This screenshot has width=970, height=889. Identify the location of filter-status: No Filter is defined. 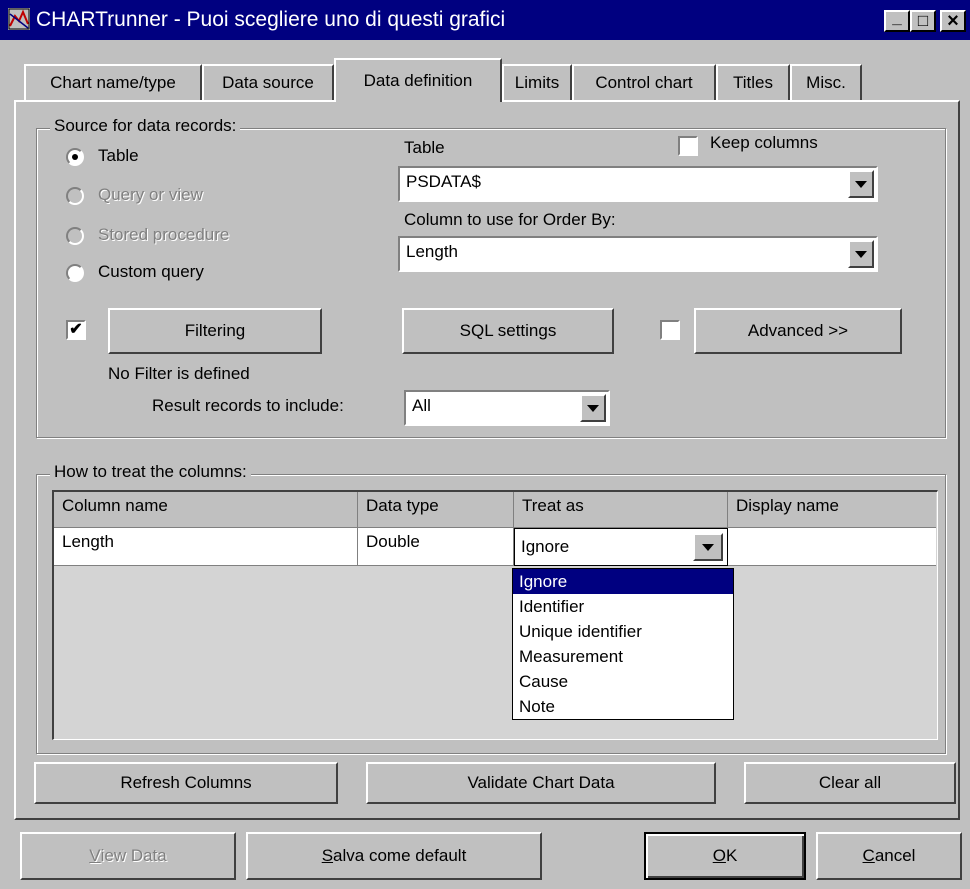
(179, 373).